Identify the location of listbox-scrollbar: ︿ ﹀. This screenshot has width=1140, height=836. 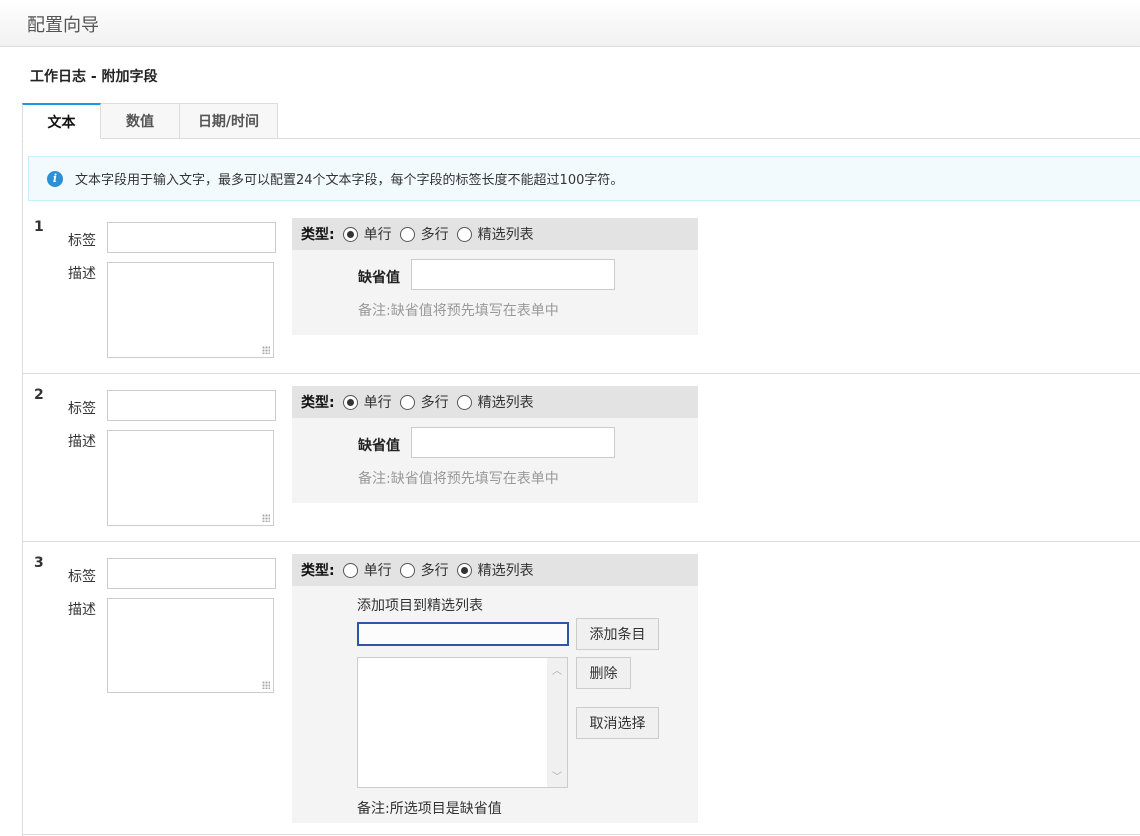
(557, 722).